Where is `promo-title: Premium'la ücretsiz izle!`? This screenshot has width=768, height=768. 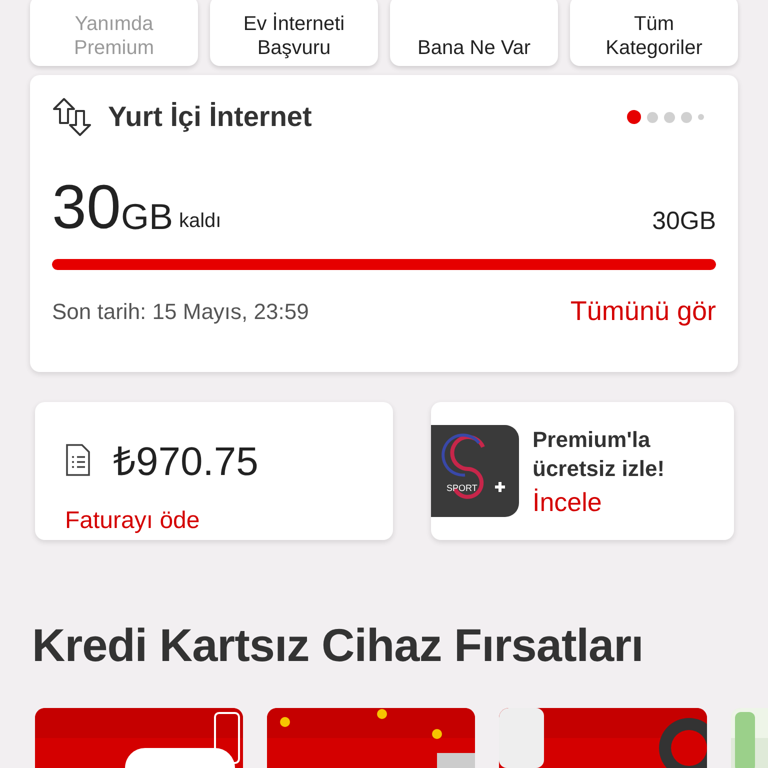 promo-title: Premium'la ücretsiz izle! is located at coordinates (599, 454).